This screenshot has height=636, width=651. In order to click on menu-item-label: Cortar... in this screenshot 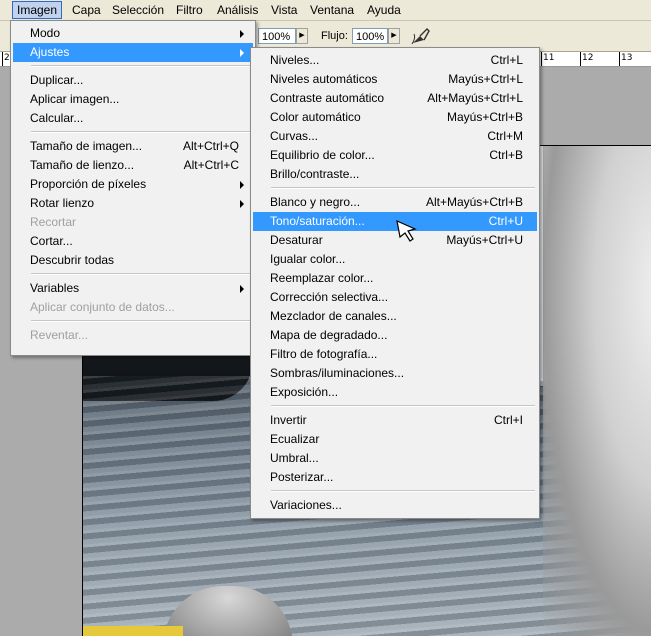, I will do `click(51, 241)`.